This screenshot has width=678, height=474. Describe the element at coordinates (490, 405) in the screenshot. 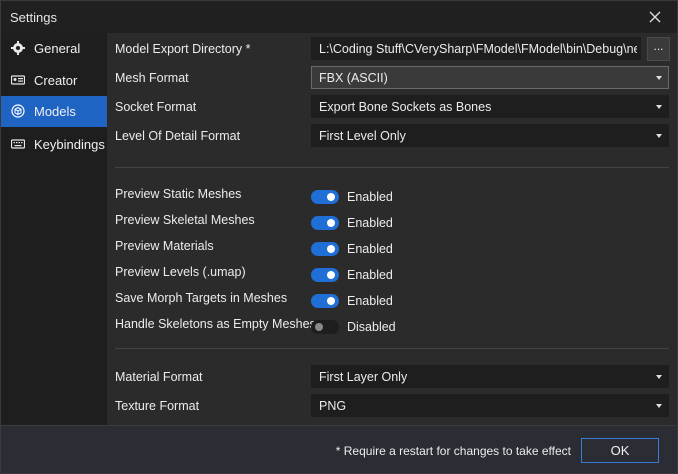

I see `texture-format-select: PNG` at that location.